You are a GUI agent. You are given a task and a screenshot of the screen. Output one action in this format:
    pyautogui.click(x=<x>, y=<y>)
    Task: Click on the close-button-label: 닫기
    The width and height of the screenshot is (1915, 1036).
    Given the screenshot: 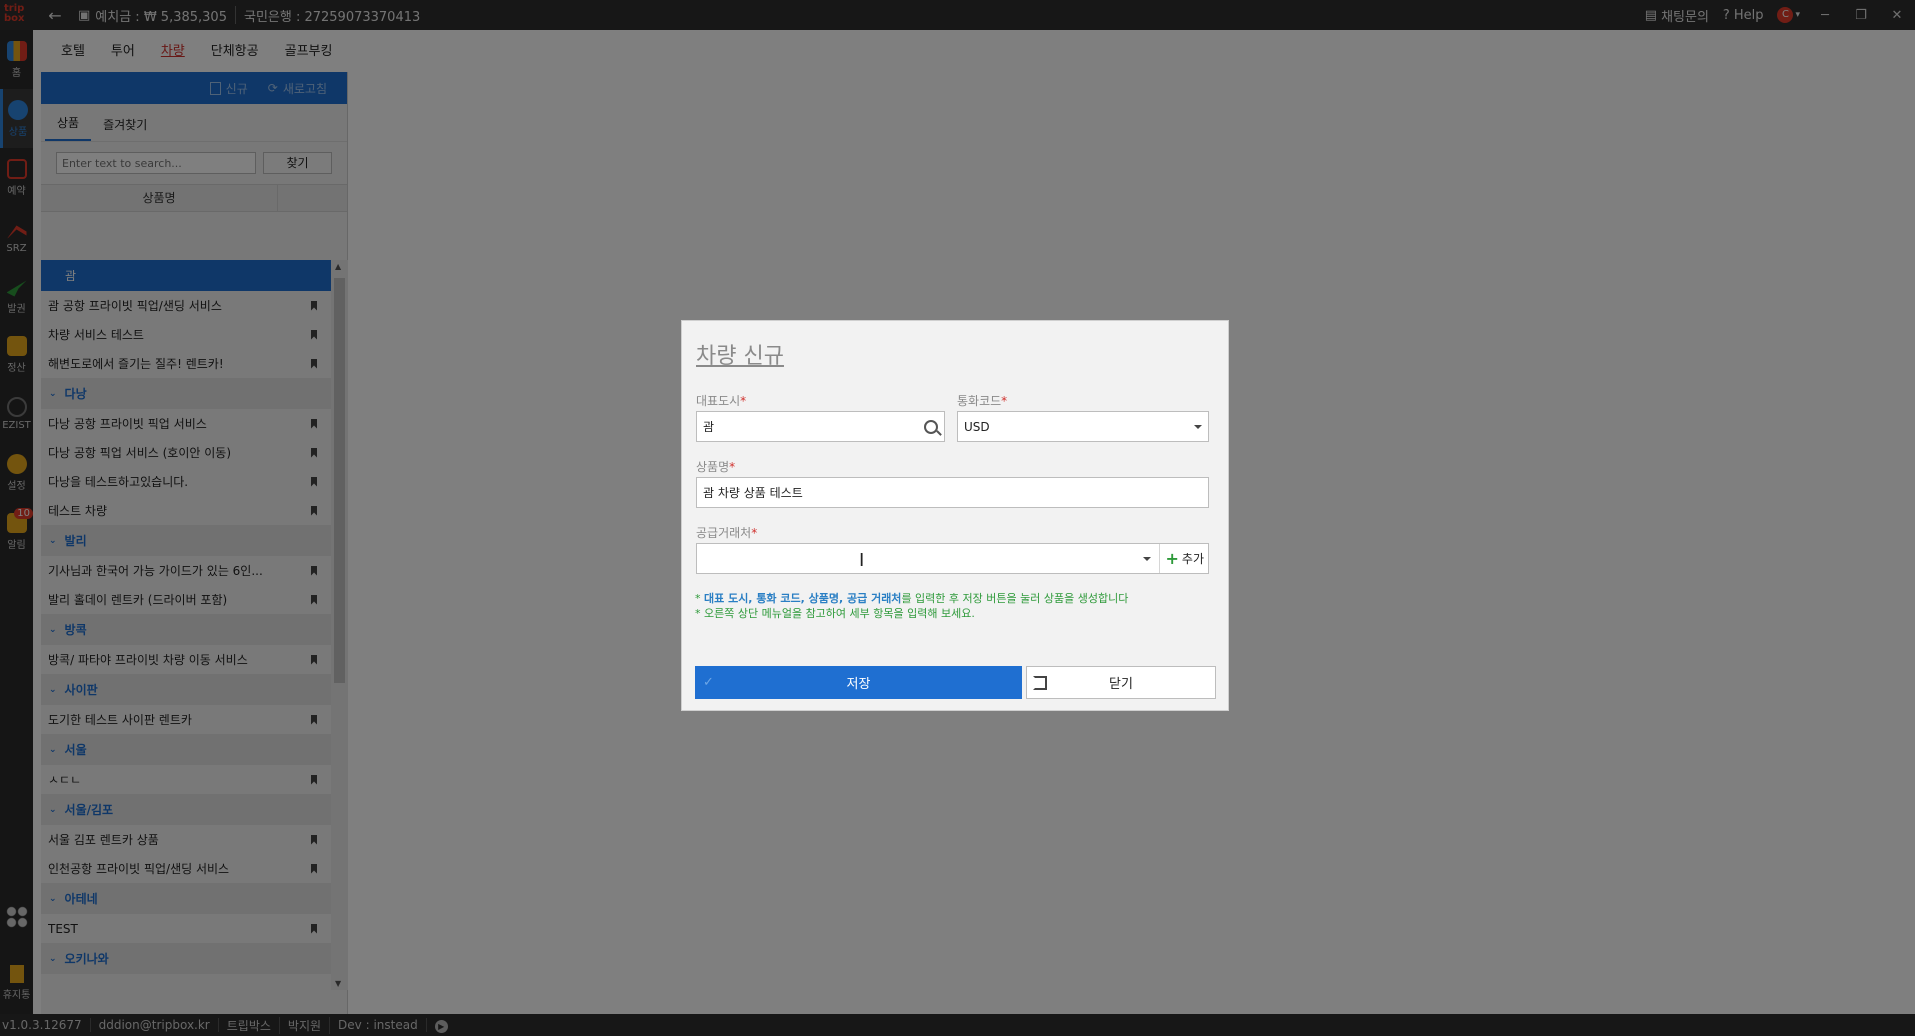 What is the action you would take?
    pyautogui.click(x=1121, y=684)
    